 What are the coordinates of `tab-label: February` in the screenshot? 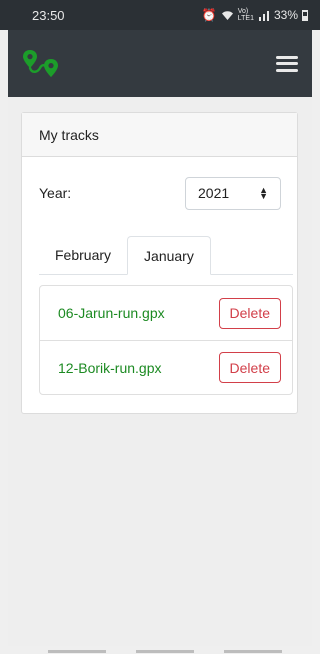 It's located at (83, 255).